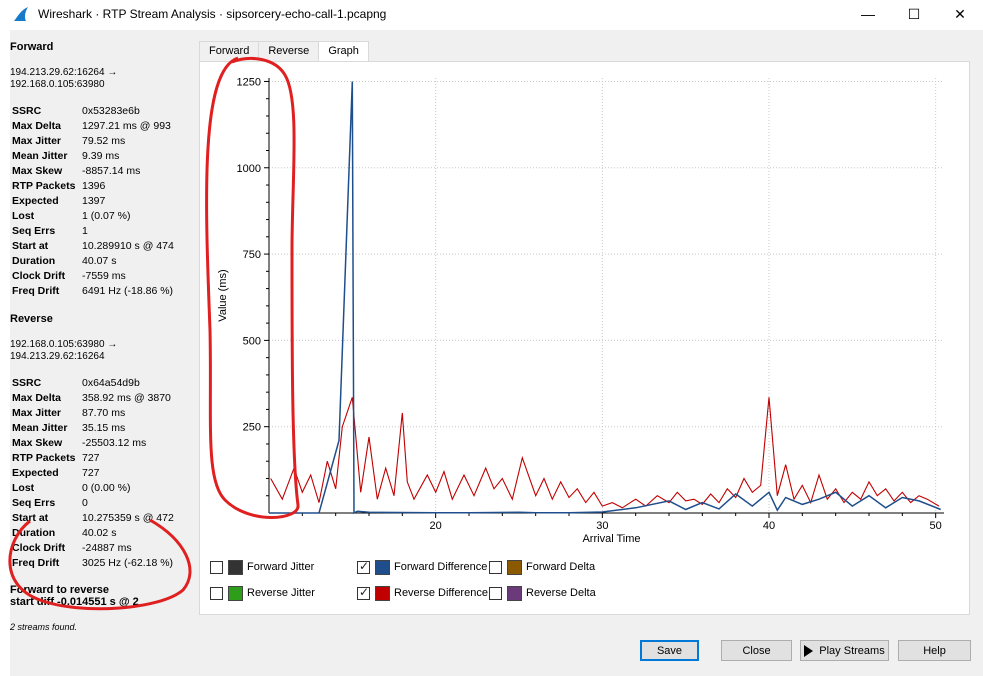 This screenshot has width=983, height=676. I want to click on y-tick-label: 750, so click(252, 255).